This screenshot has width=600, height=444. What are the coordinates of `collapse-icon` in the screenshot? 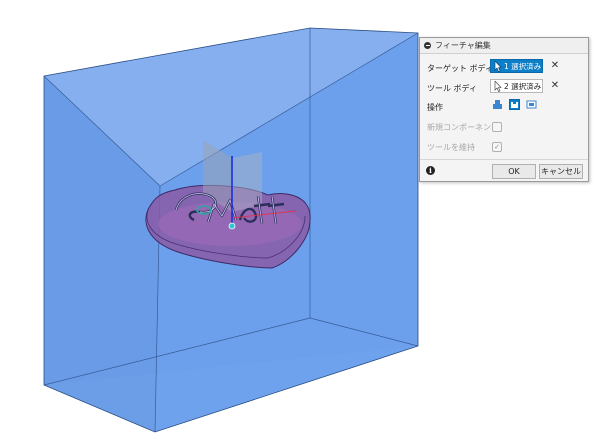 It's located at (427, 45).